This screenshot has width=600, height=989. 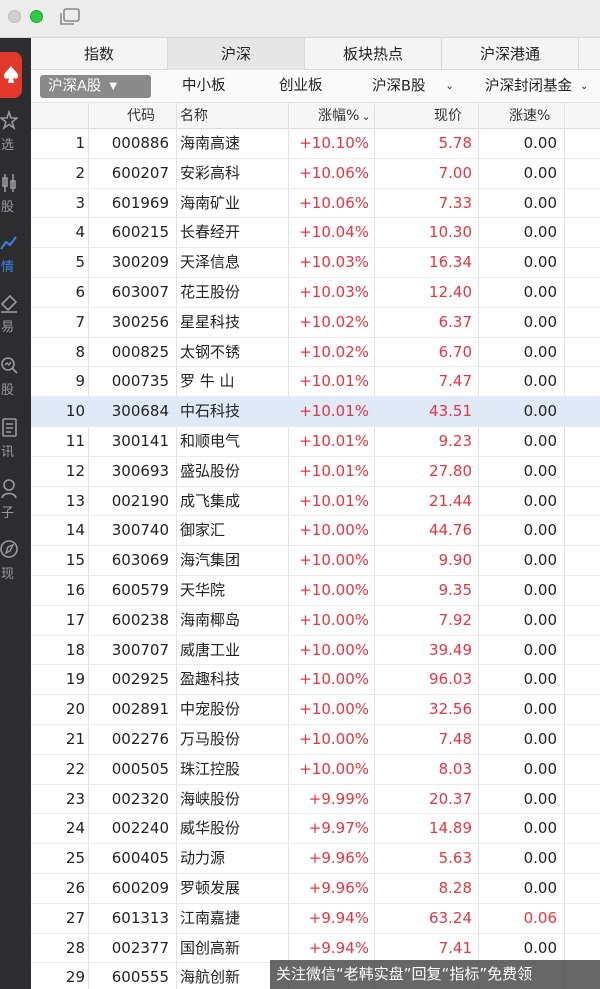 What do you see at coordinates (510, 54) in the screenshot?
I see `tab-stock-connect: 沪深港通` at bounding box center [510, 54].